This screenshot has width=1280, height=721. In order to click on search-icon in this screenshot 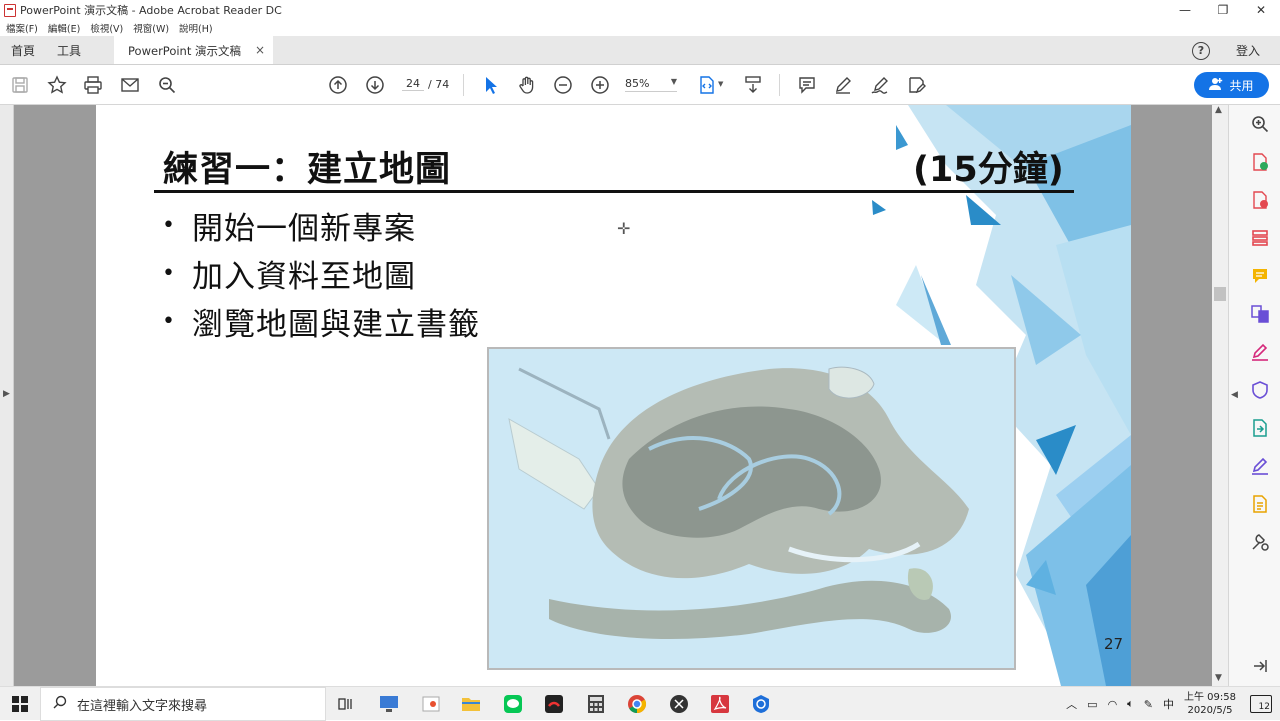, I will do `click(167, 85)`.